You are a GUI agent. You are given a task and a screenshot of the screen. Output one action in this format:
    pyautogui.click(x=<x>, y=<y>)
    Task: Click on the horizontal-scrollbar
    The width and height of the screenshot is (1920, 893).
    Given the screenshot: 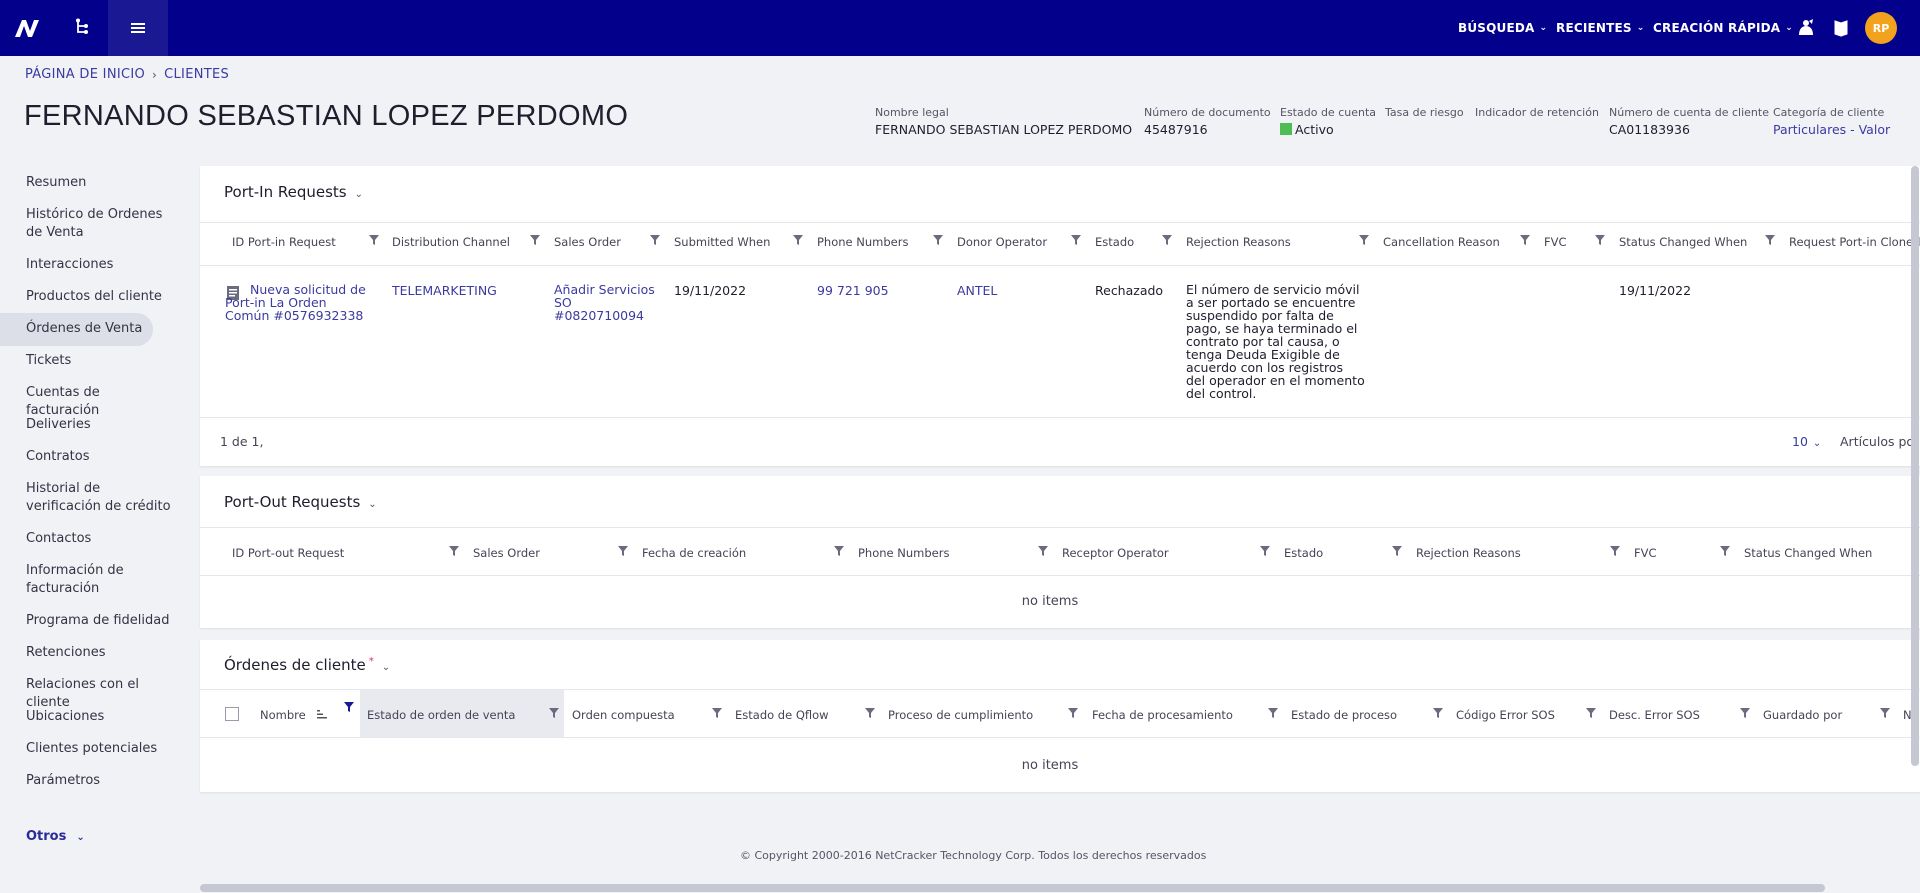 What is the action you would take?
    pyautogui.click(x=1012, y=888)
    